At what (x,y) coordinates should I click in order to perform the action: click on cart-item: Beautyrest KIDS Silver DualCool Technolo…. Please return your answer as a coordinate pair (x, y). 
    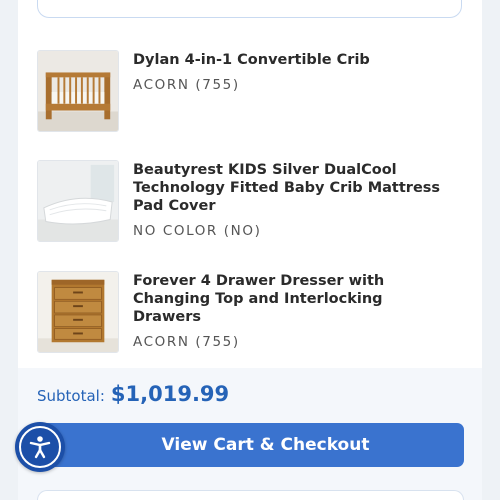
    Looking at the image, I should click on (247, 201).